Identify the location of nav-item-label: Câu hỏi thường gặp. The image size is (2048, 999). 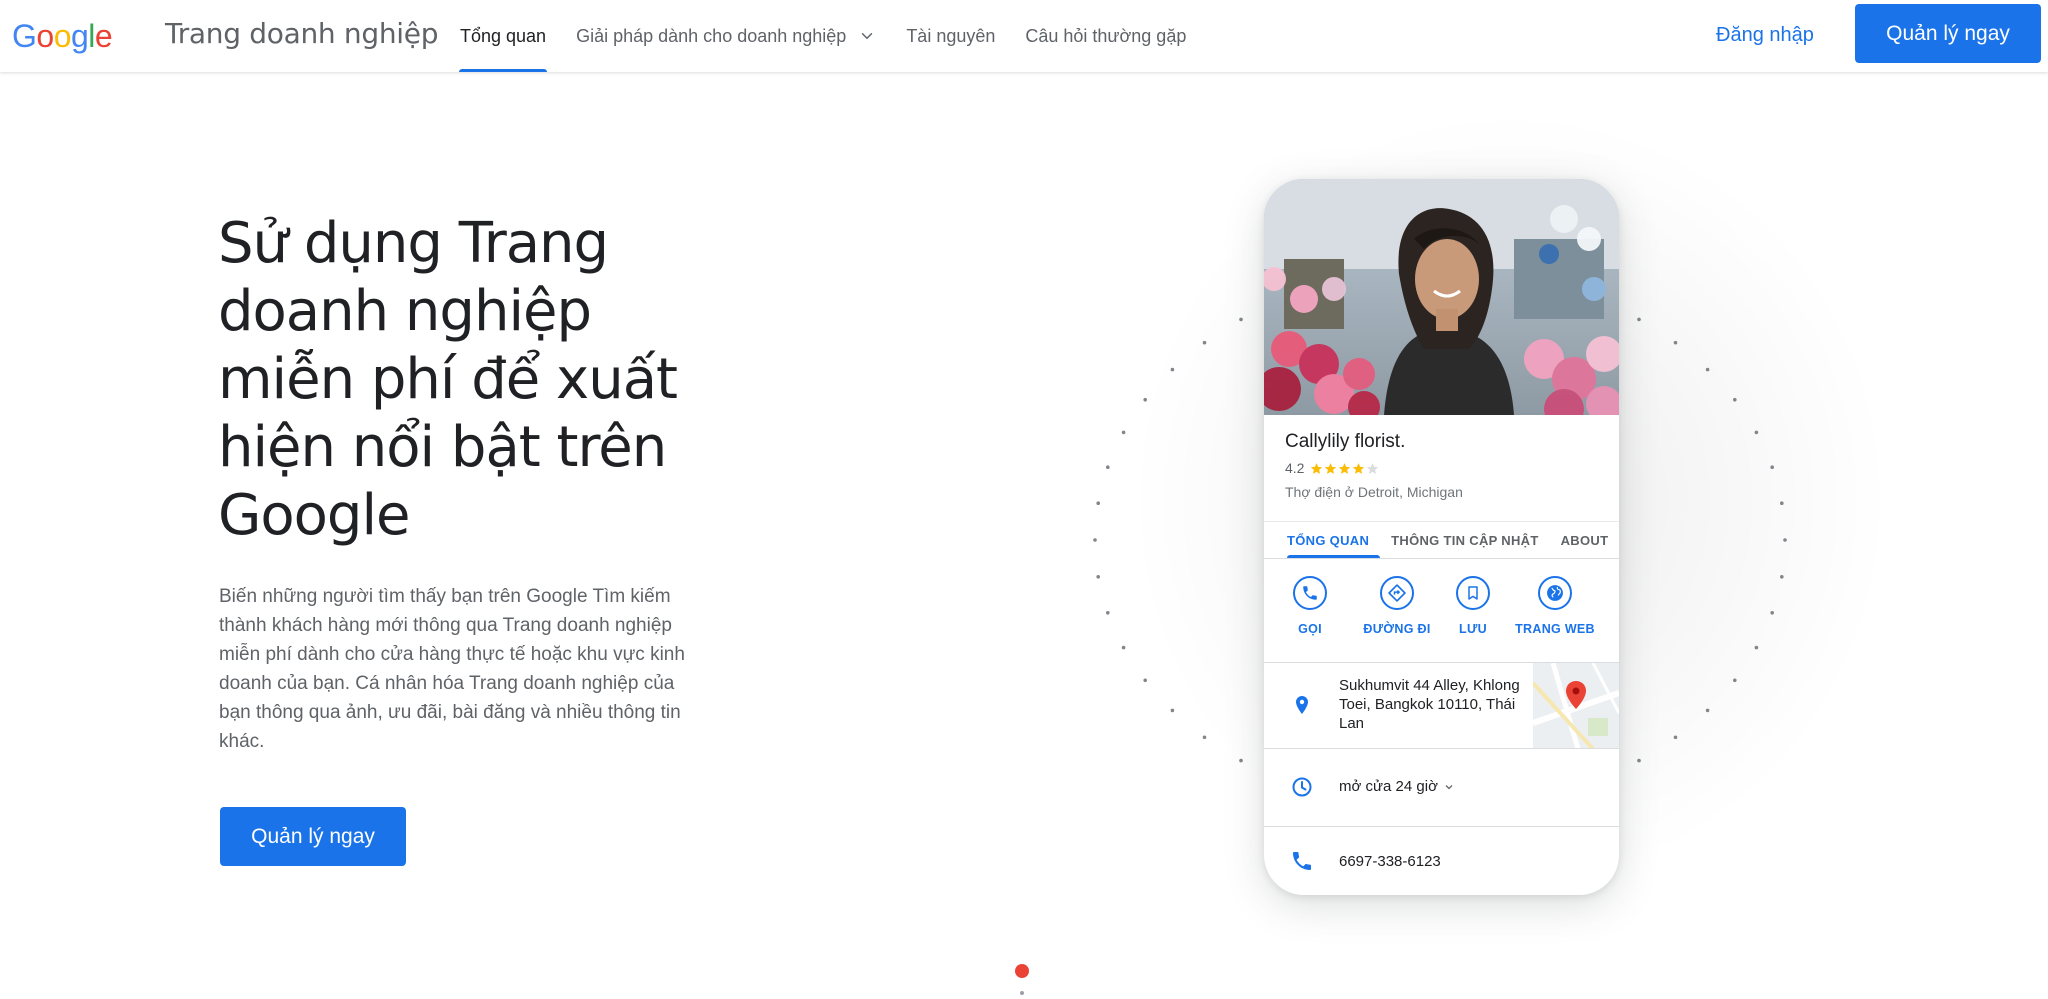
(1106, 35).